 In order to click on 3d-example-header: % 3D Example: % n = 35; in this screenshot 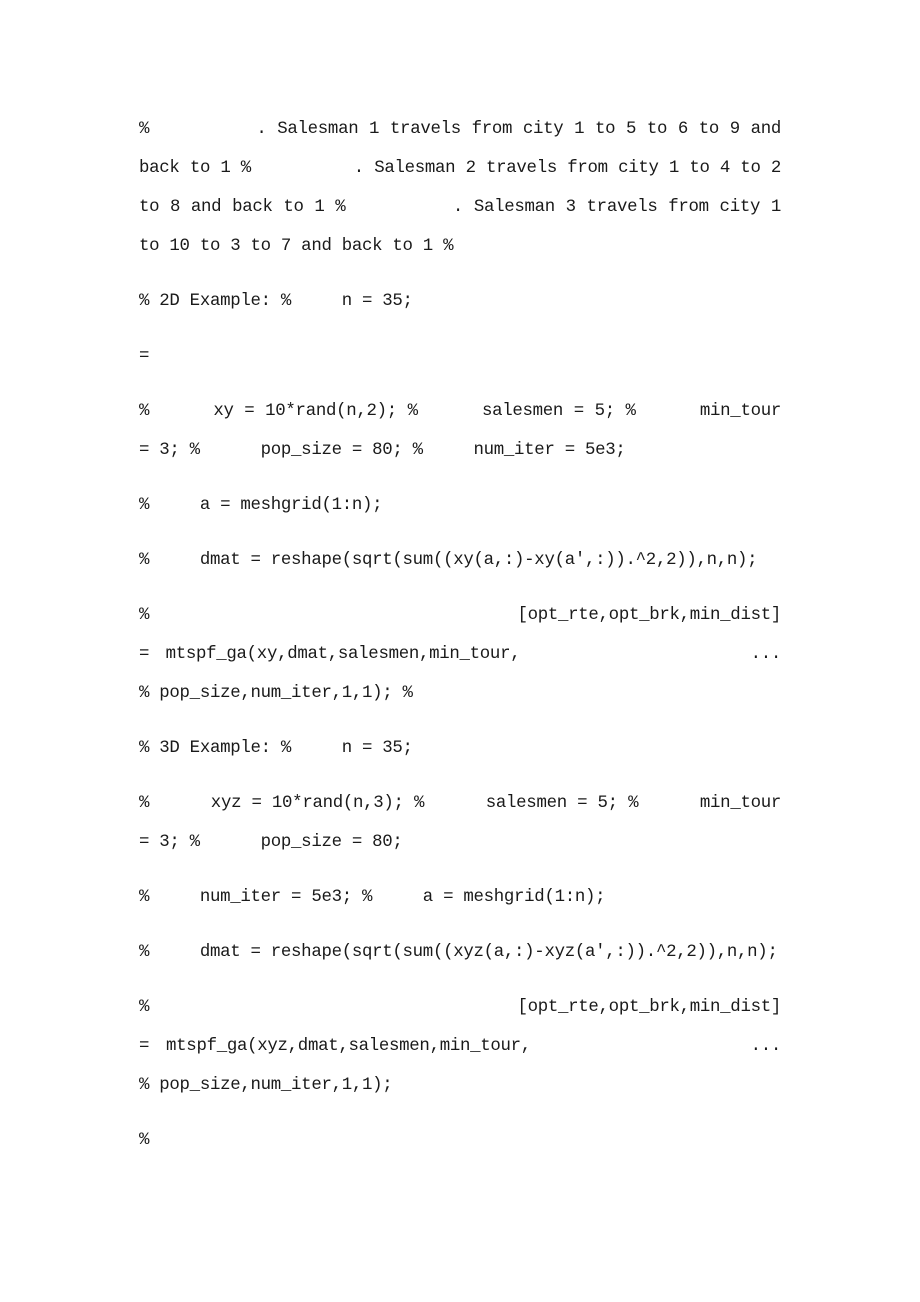, I will do `click(276, 748)`.